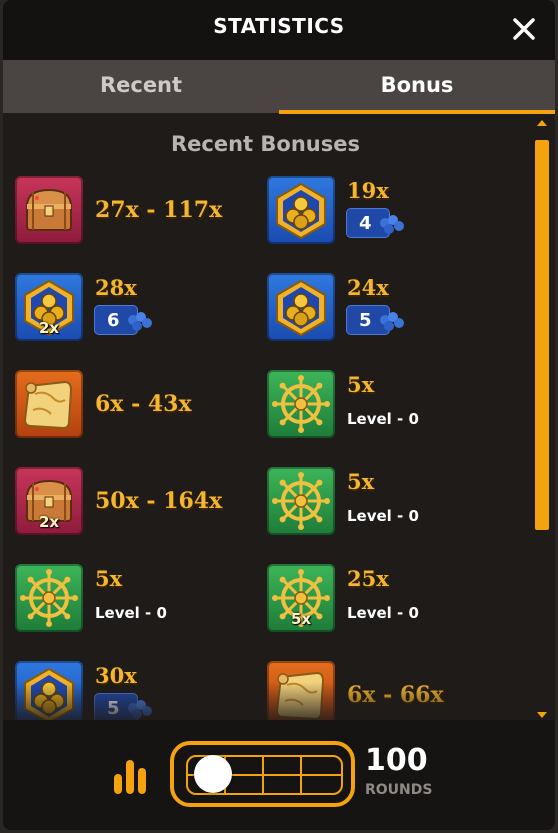  I want to click on footer: 100 ROUNDS, so click(279, 775).